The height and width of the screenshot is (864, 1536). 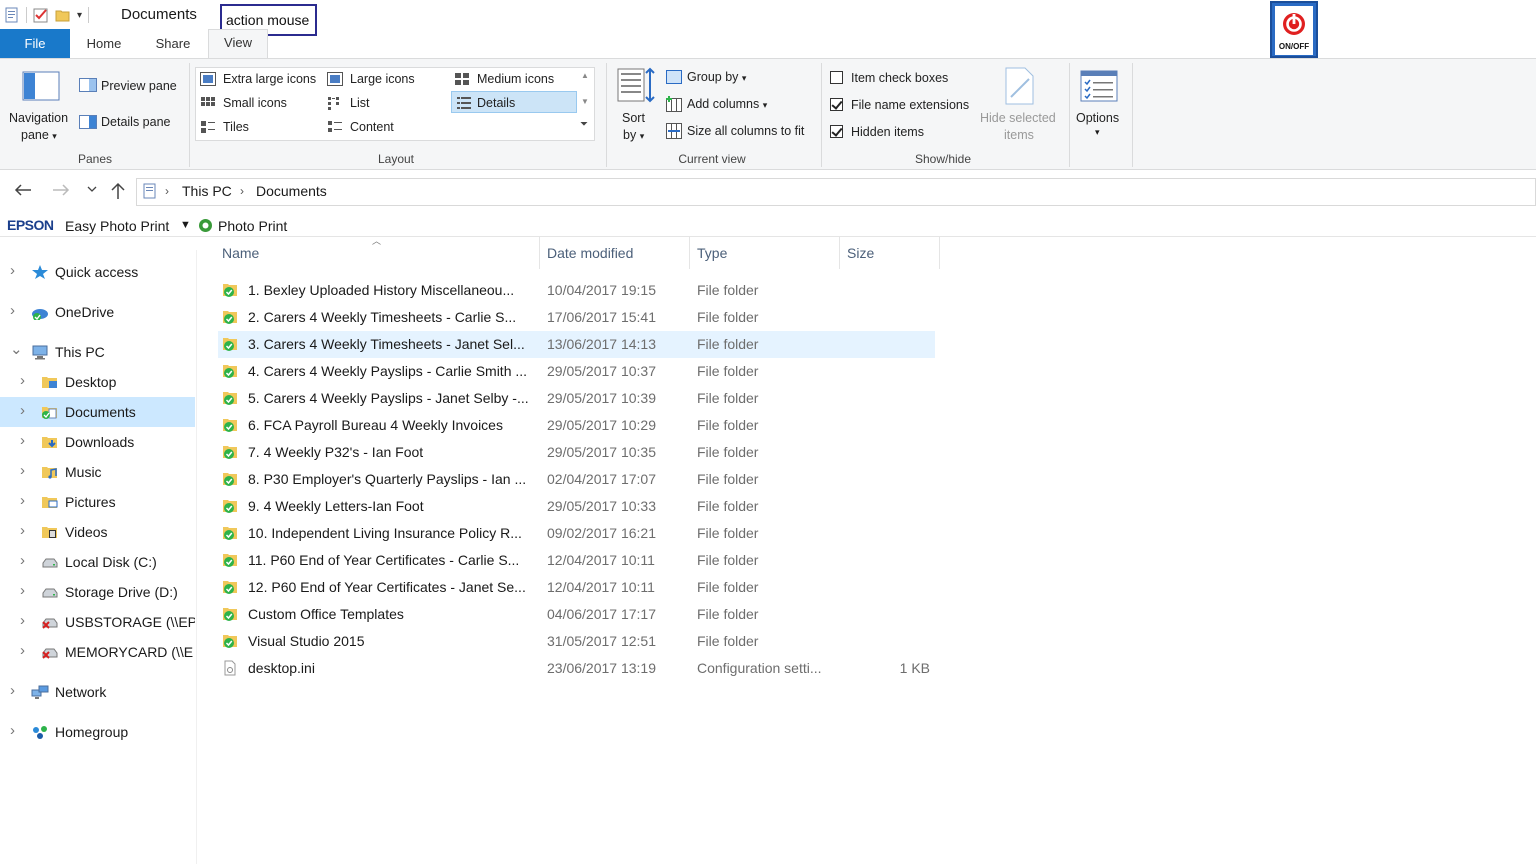 I want to click on nav-item-documents: › Documents, so click(x=97, y=412).